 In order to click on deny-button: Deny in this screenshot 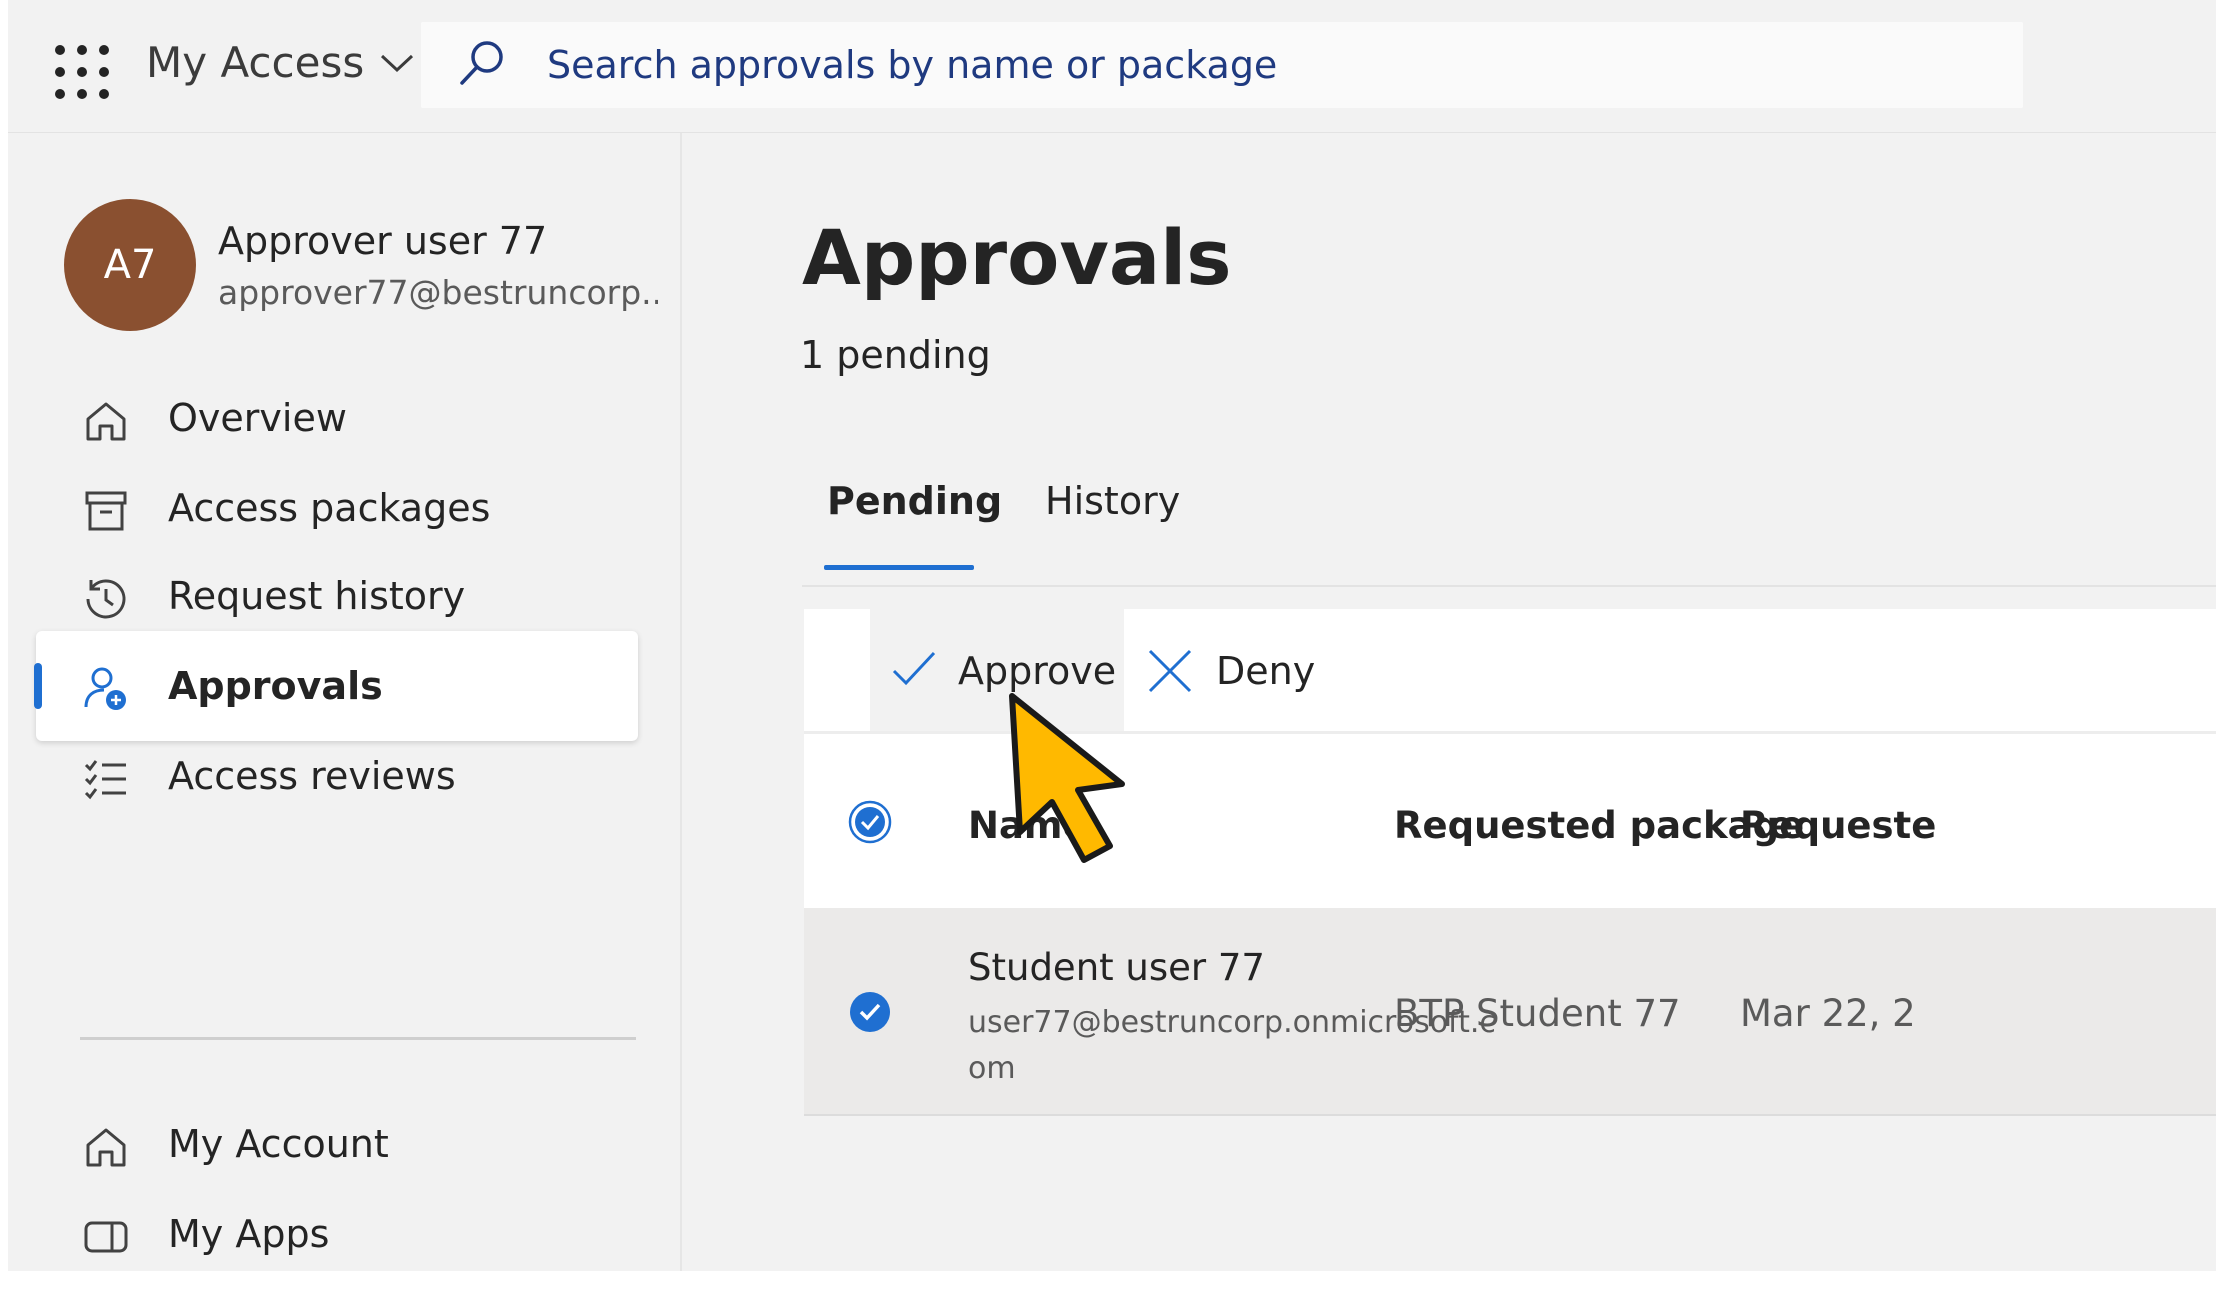, I will do `click(1234, 670)`.